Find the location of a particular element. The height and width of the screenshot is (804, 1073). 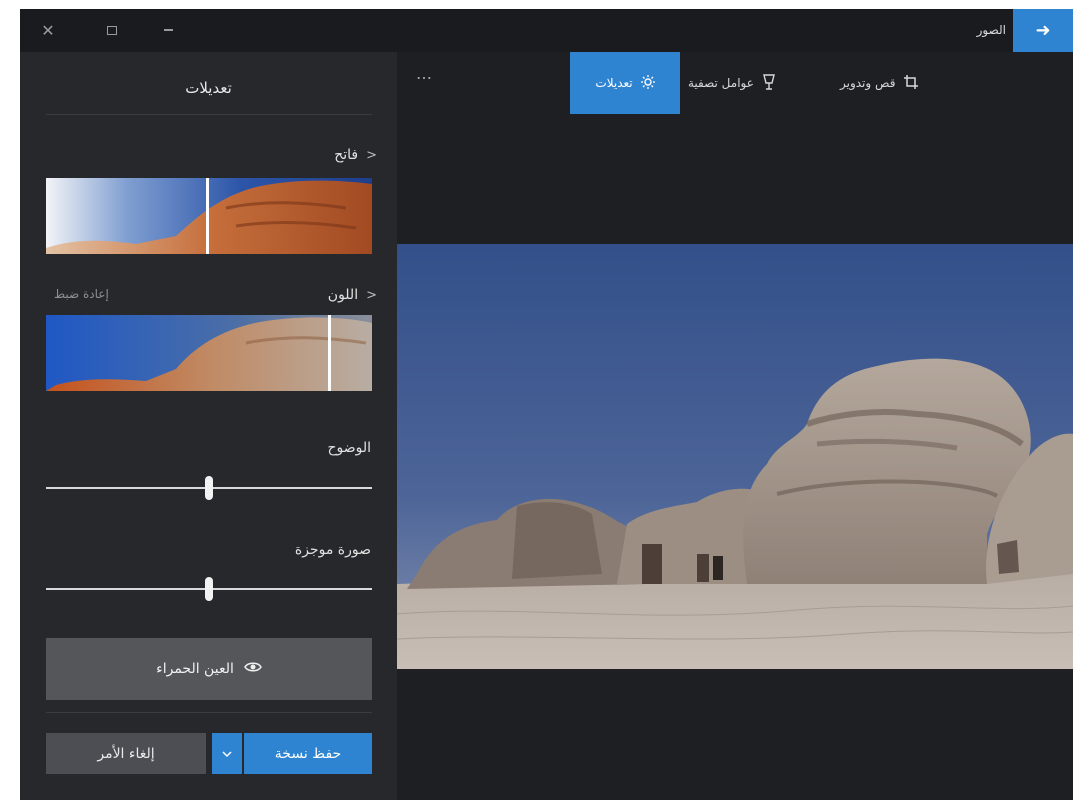

toolbar-crop-rotate: قص وتدوير is located at coordinates (879, 83).